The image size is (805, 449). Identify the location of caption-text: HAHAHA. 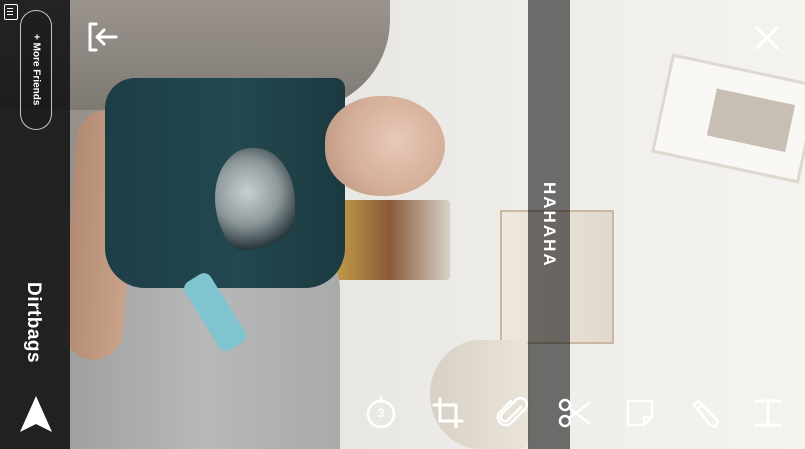
(549, 224).